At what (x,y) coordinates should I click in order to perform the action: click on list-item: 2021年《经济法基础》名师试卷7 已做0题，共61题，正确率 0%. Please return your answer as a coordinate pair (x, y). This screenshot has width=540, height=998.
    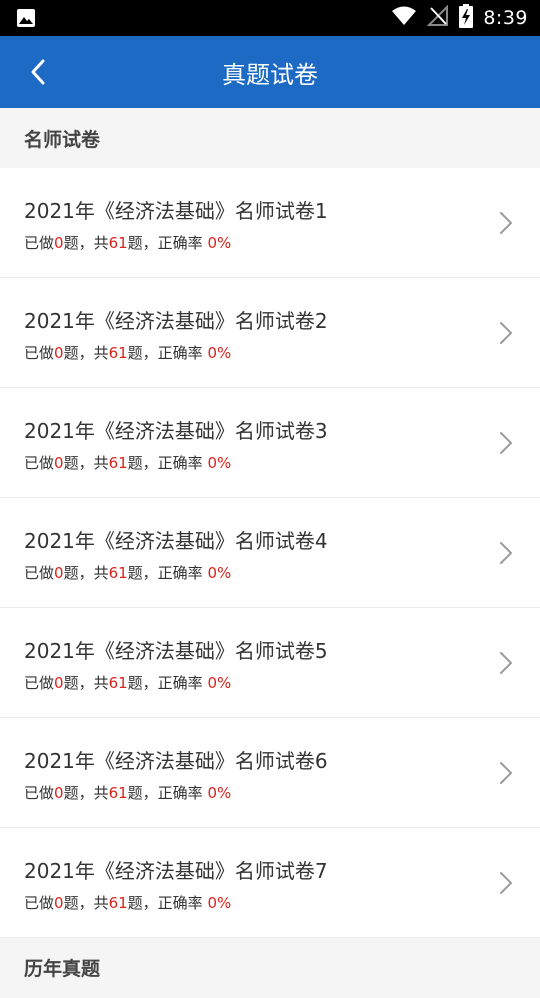
    Looking at the image, I should click on (270, 883).